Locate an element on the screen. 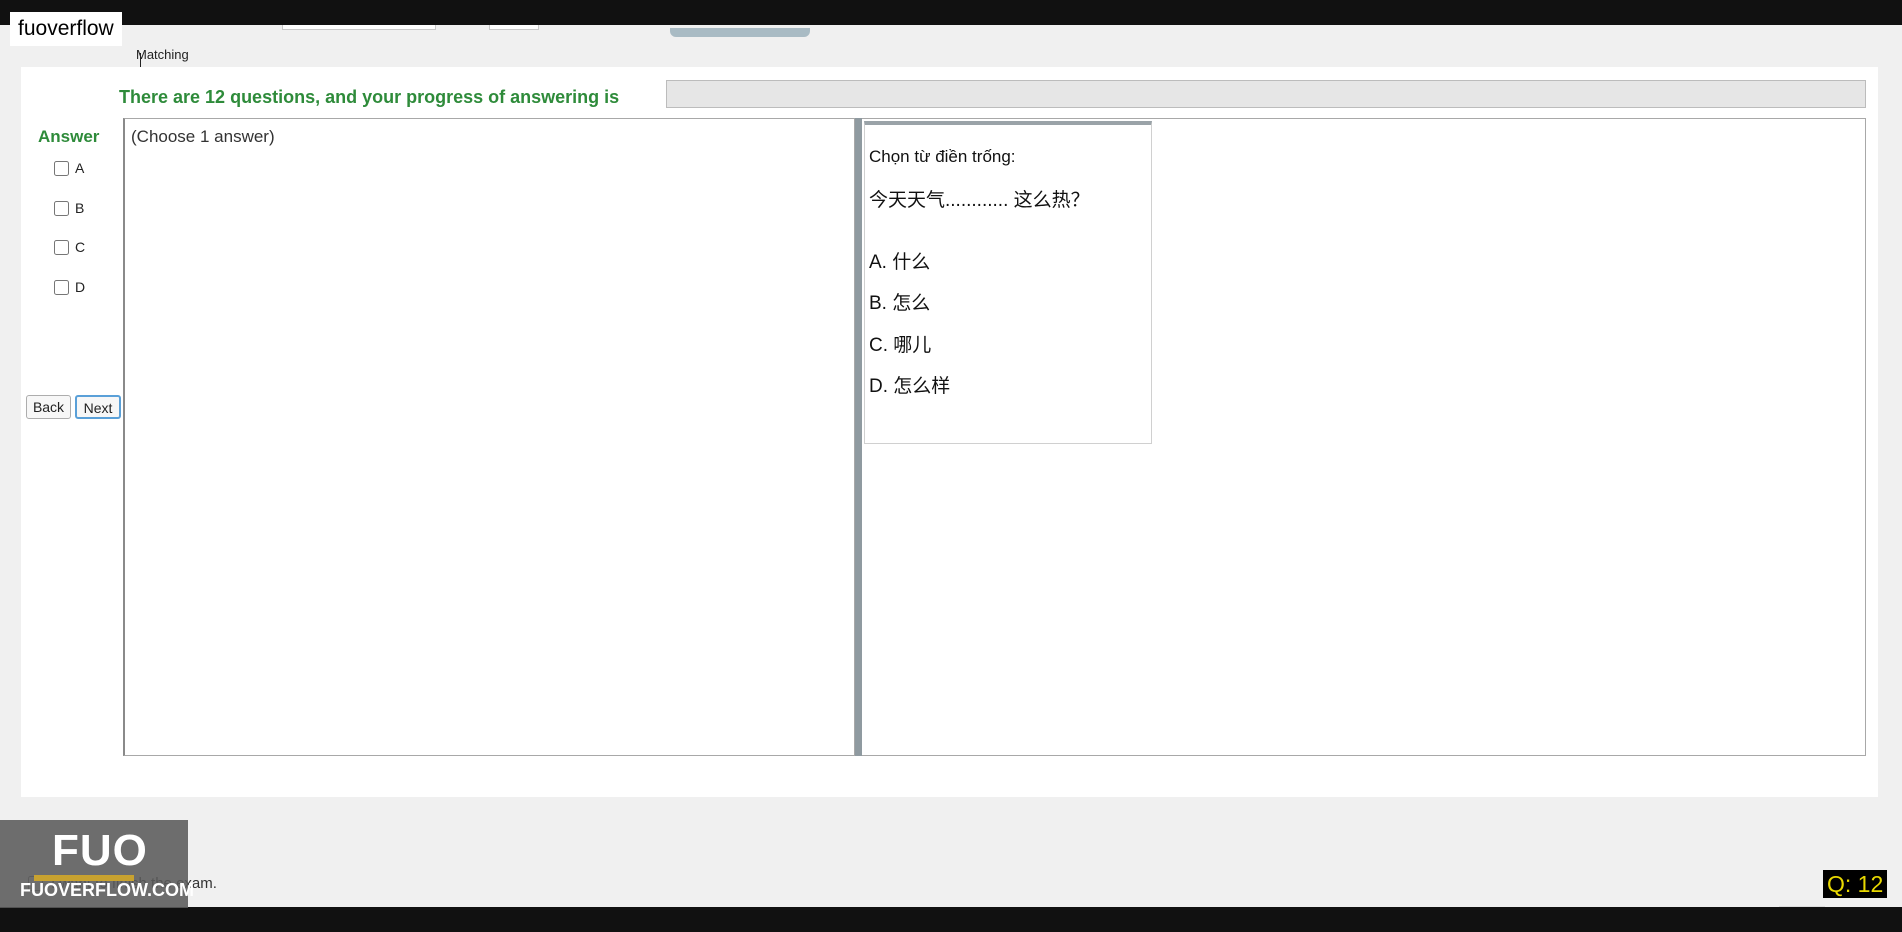  answer-option-label: D is located at coordinates (80, 287).